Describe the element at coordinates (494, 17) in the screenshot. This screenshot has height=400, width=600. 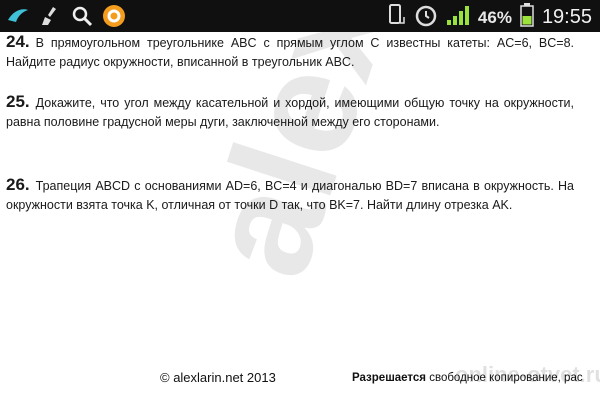
I see `battery-percent: 46%` at that location.